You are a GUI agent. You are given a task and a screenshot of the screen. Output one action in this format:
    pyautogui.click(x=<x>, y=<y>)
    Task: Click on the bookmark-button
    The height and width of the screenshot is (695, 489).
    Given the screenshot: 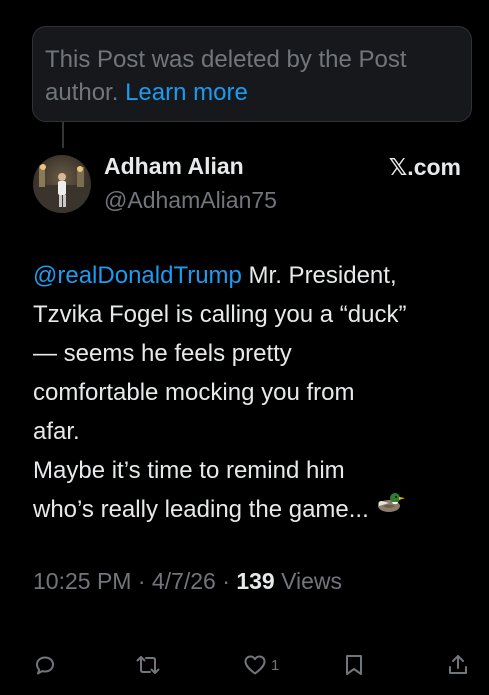 What is the action you would take?
    pyautogui.click(x=354, y=665)
    